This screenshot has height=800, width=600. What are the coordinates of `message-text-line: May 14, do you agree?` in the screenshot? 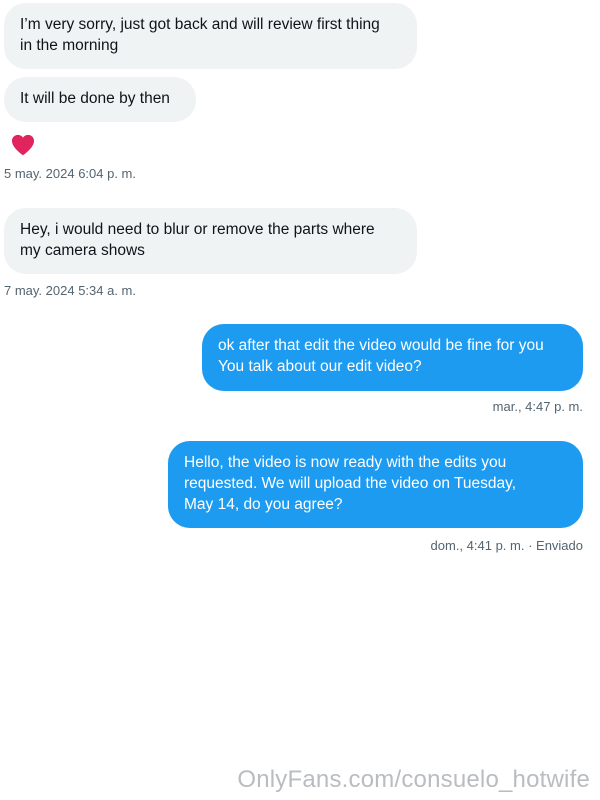 It's located at (263, 504).